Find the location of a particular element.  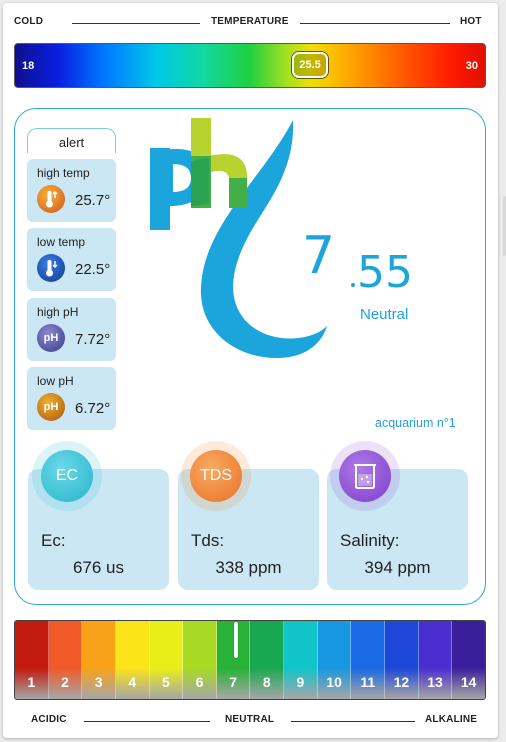

alert-card-low-temp: low temp 22.5° is located at coordinates (71, 259).